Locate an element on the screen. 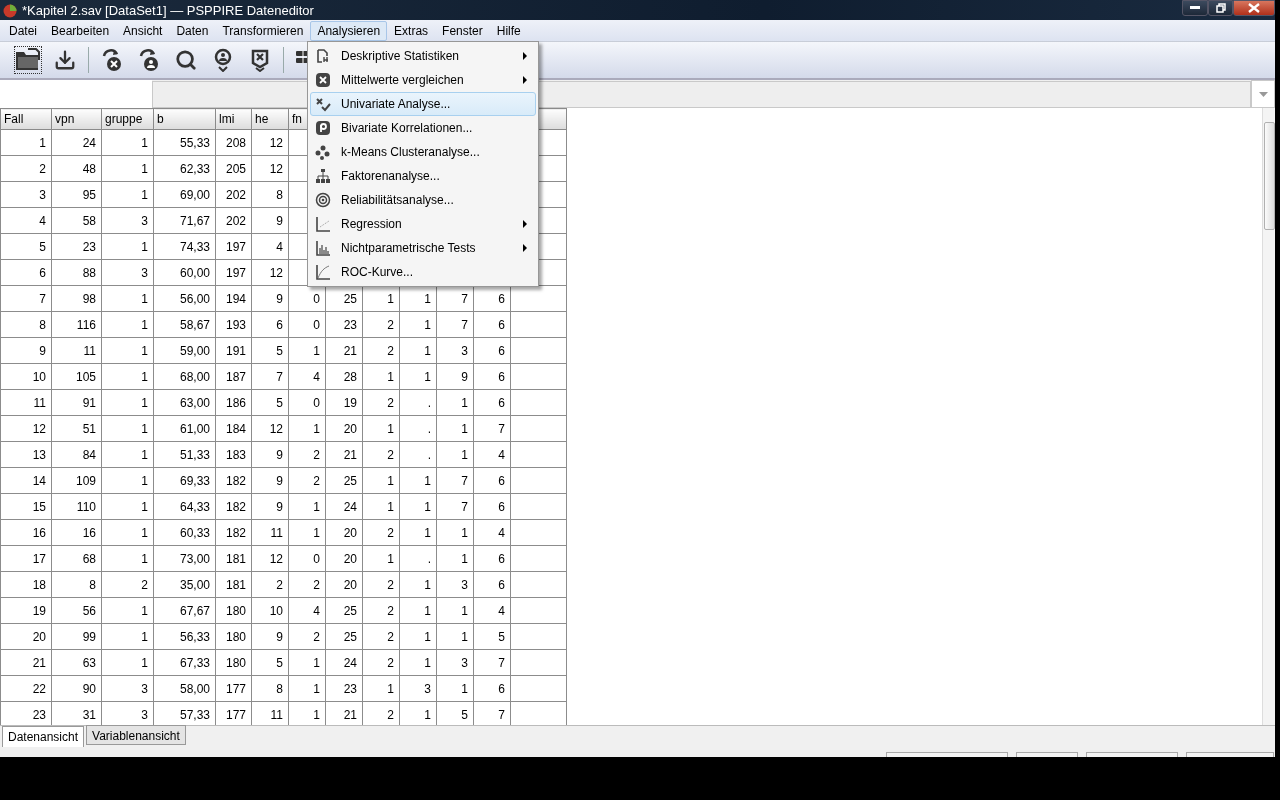 The width and height of the screenshot is (1280, 800). close-button is located at coordinates (1254, 8).